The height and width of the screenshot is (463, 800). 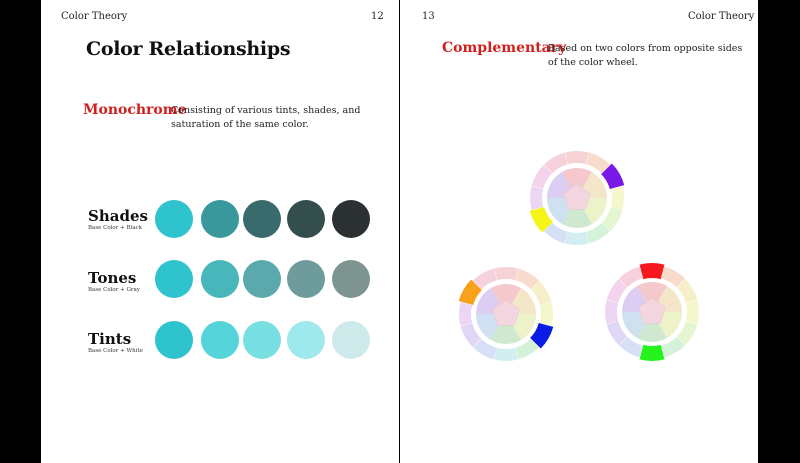 I want to click on tints-label: Tints Base Color + White, so click(x=115, y=343).